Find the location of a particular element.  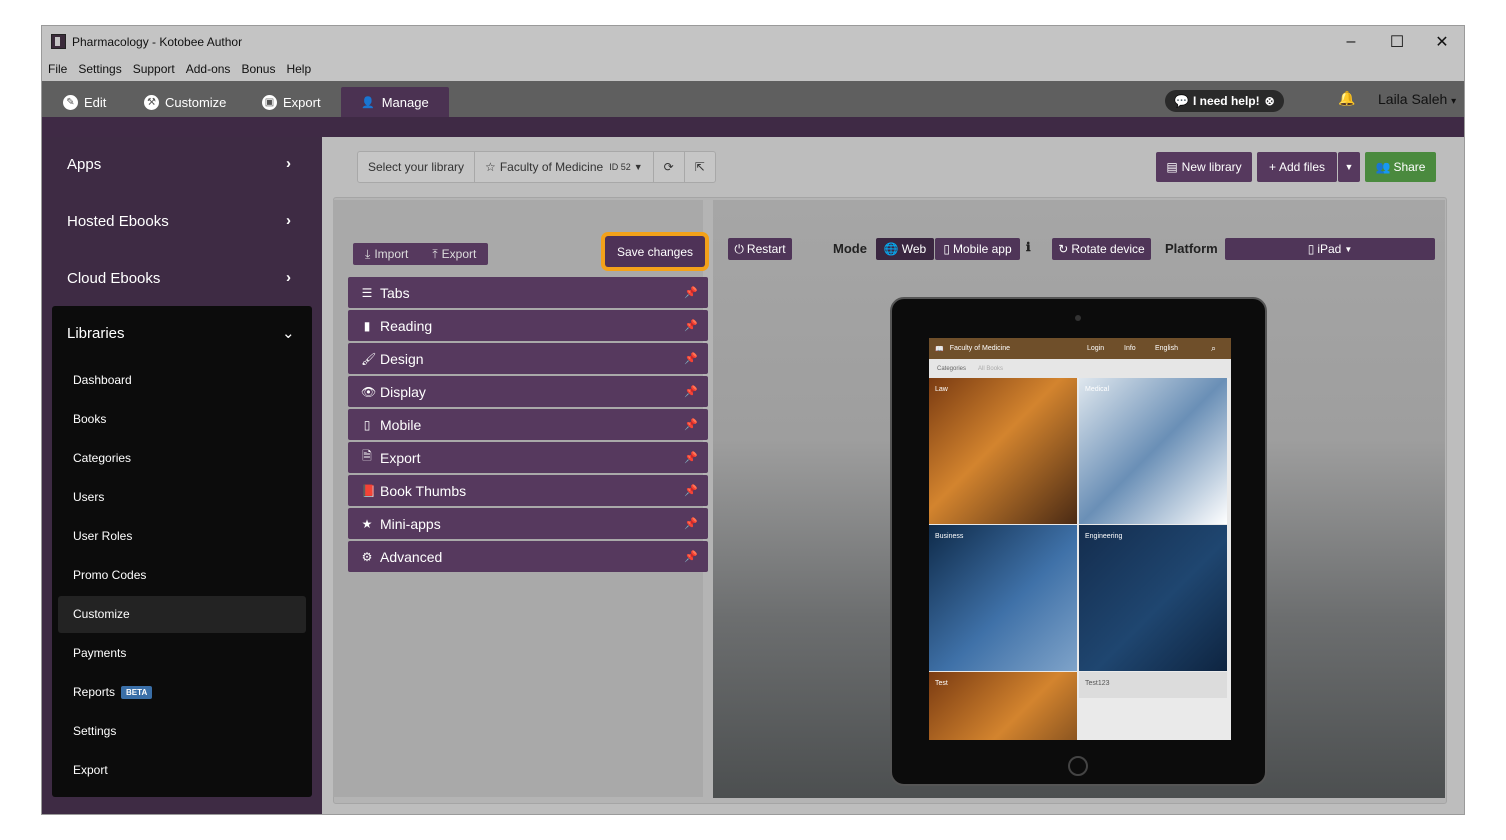

section-tabs: ☰ Tabs 📌 is located at coordinates (528, 292).